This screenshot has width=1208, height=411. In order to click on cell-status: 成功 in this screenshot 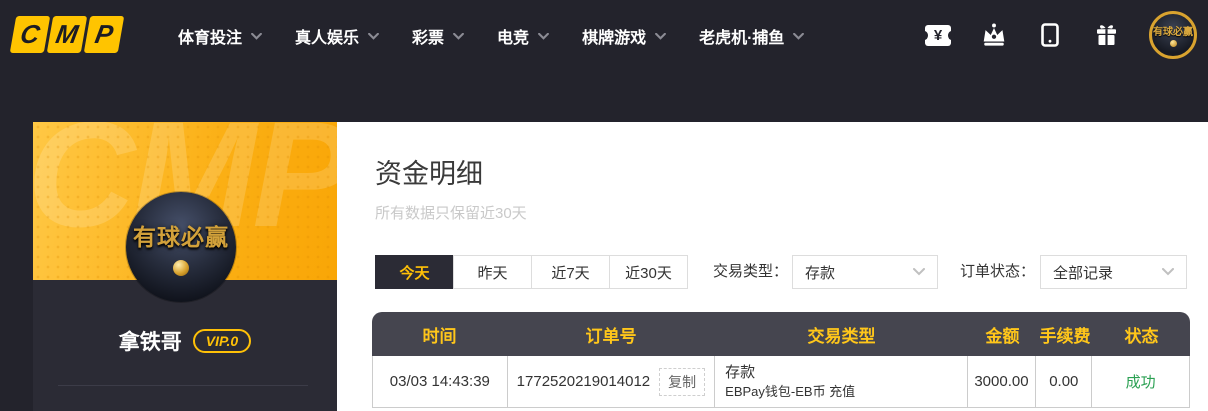, I will do `click(1140, 382)`.